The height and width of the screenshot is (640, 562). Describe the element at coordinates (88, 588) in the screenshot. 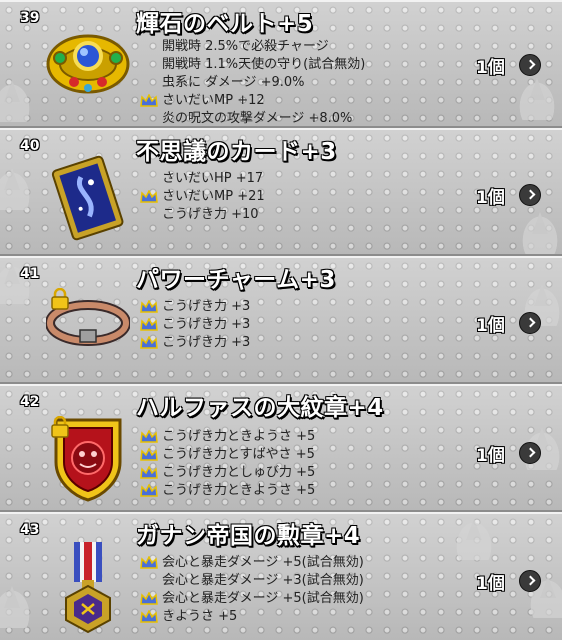

I see `ganan-empire-medal-icon` at that location.